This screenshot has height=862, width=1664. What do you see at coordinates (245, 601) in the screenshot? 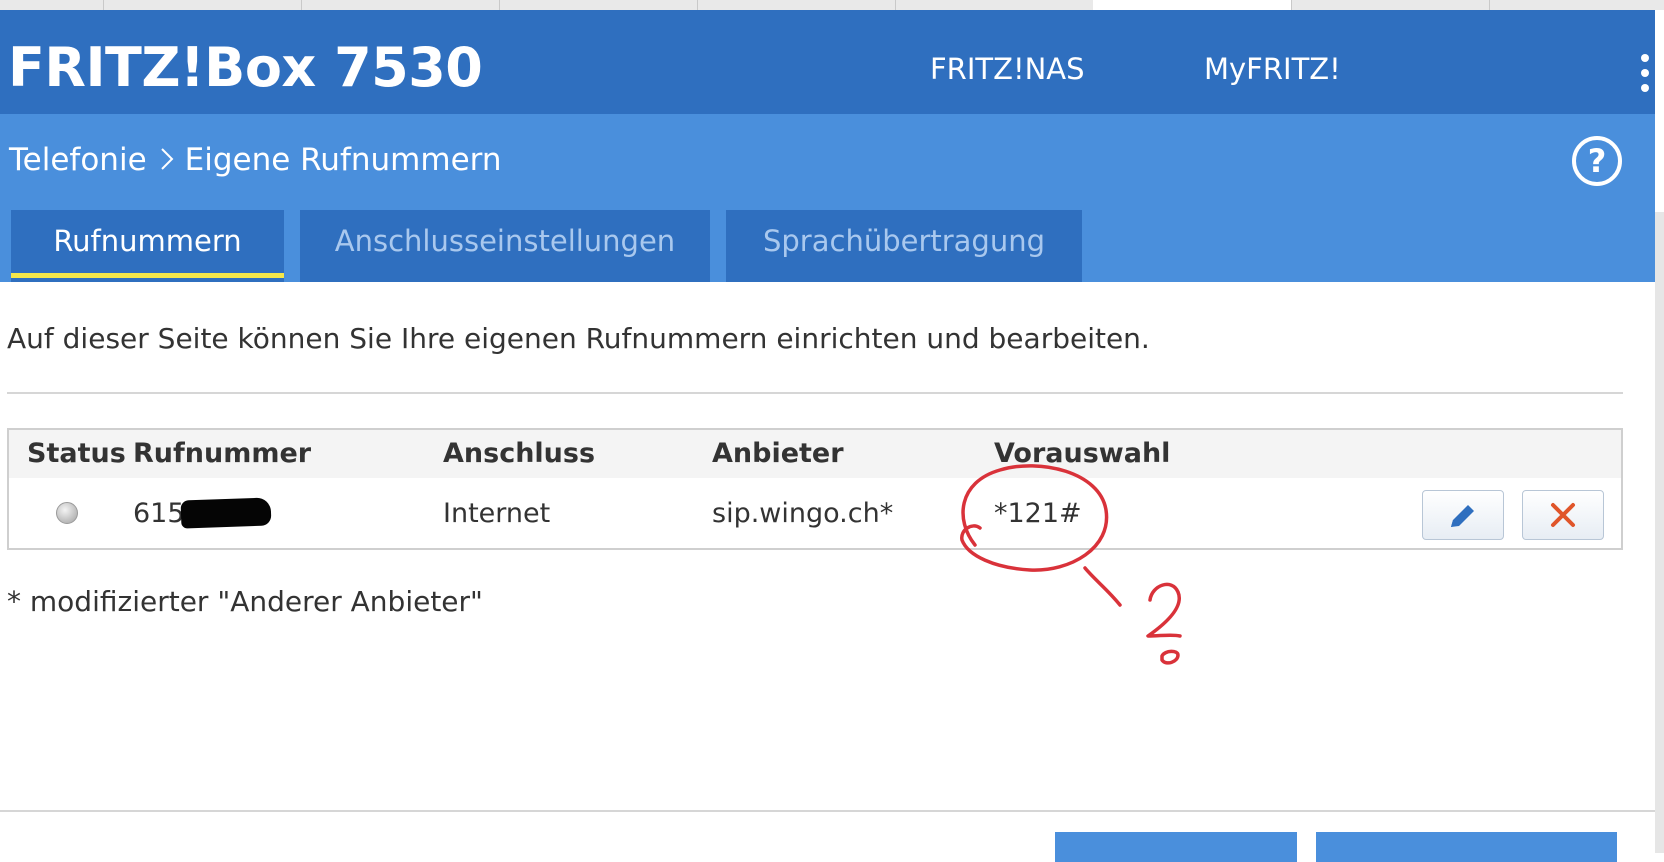
I see `footnote: * modifizierter "Anderer Anbieter"` at bounding box center [245, 601].